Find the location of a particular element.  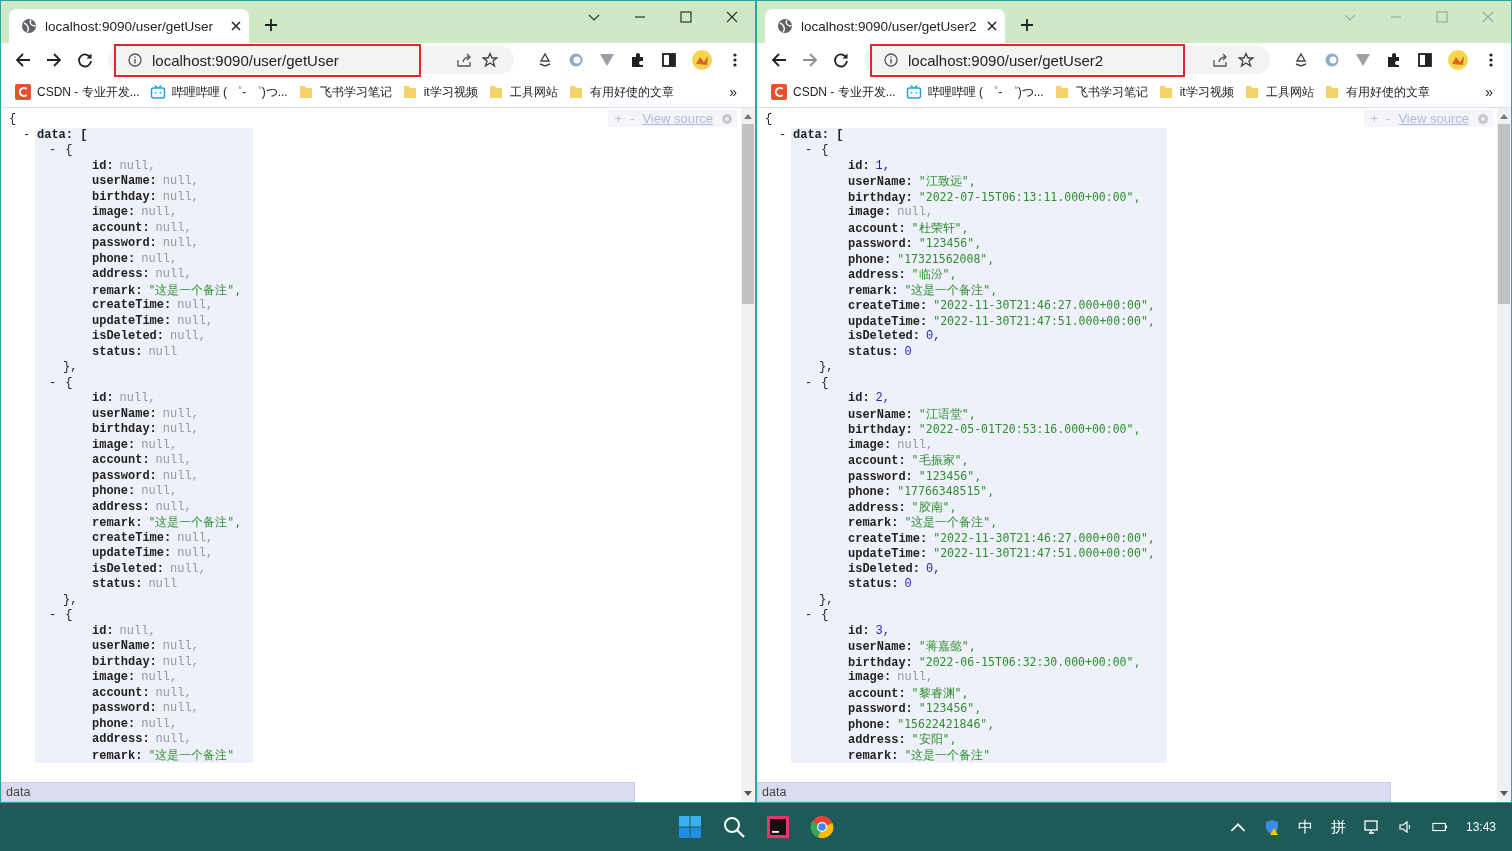

more-bookmarks: » is located at coordinates (733, 92).